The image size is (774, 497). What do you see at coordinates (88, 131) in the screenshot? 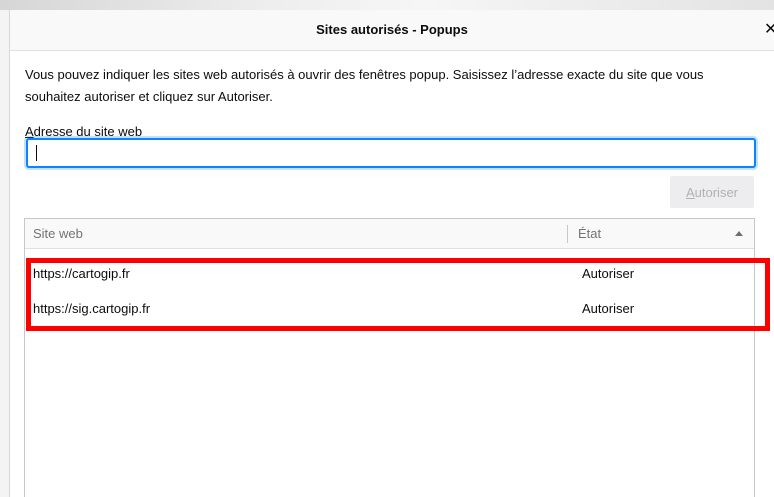
I see `address-label-text: dresse du site web` at bounding box center [88, 131].